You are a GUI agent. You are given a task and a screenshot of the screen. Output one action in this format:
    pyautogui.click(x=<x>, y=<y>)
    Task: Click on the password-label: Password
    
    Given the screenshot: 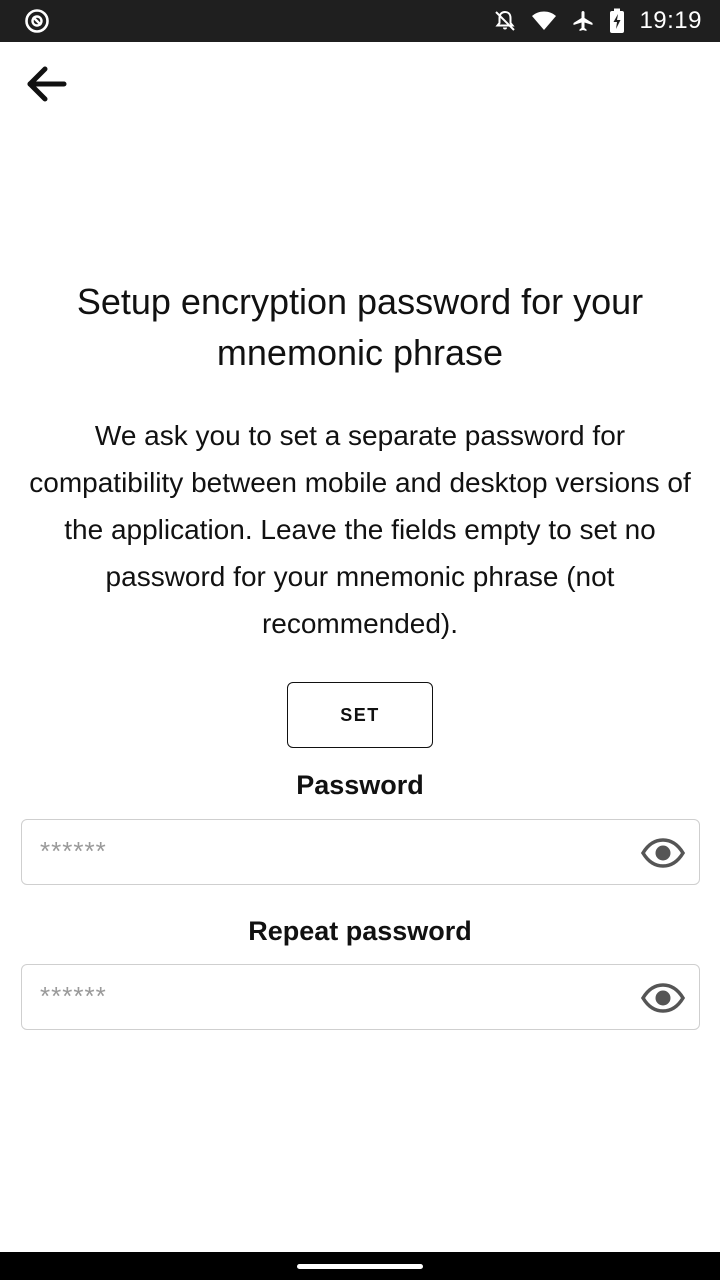 What is the action you would take?
    pyautogui.click(x=360, y=785)
    